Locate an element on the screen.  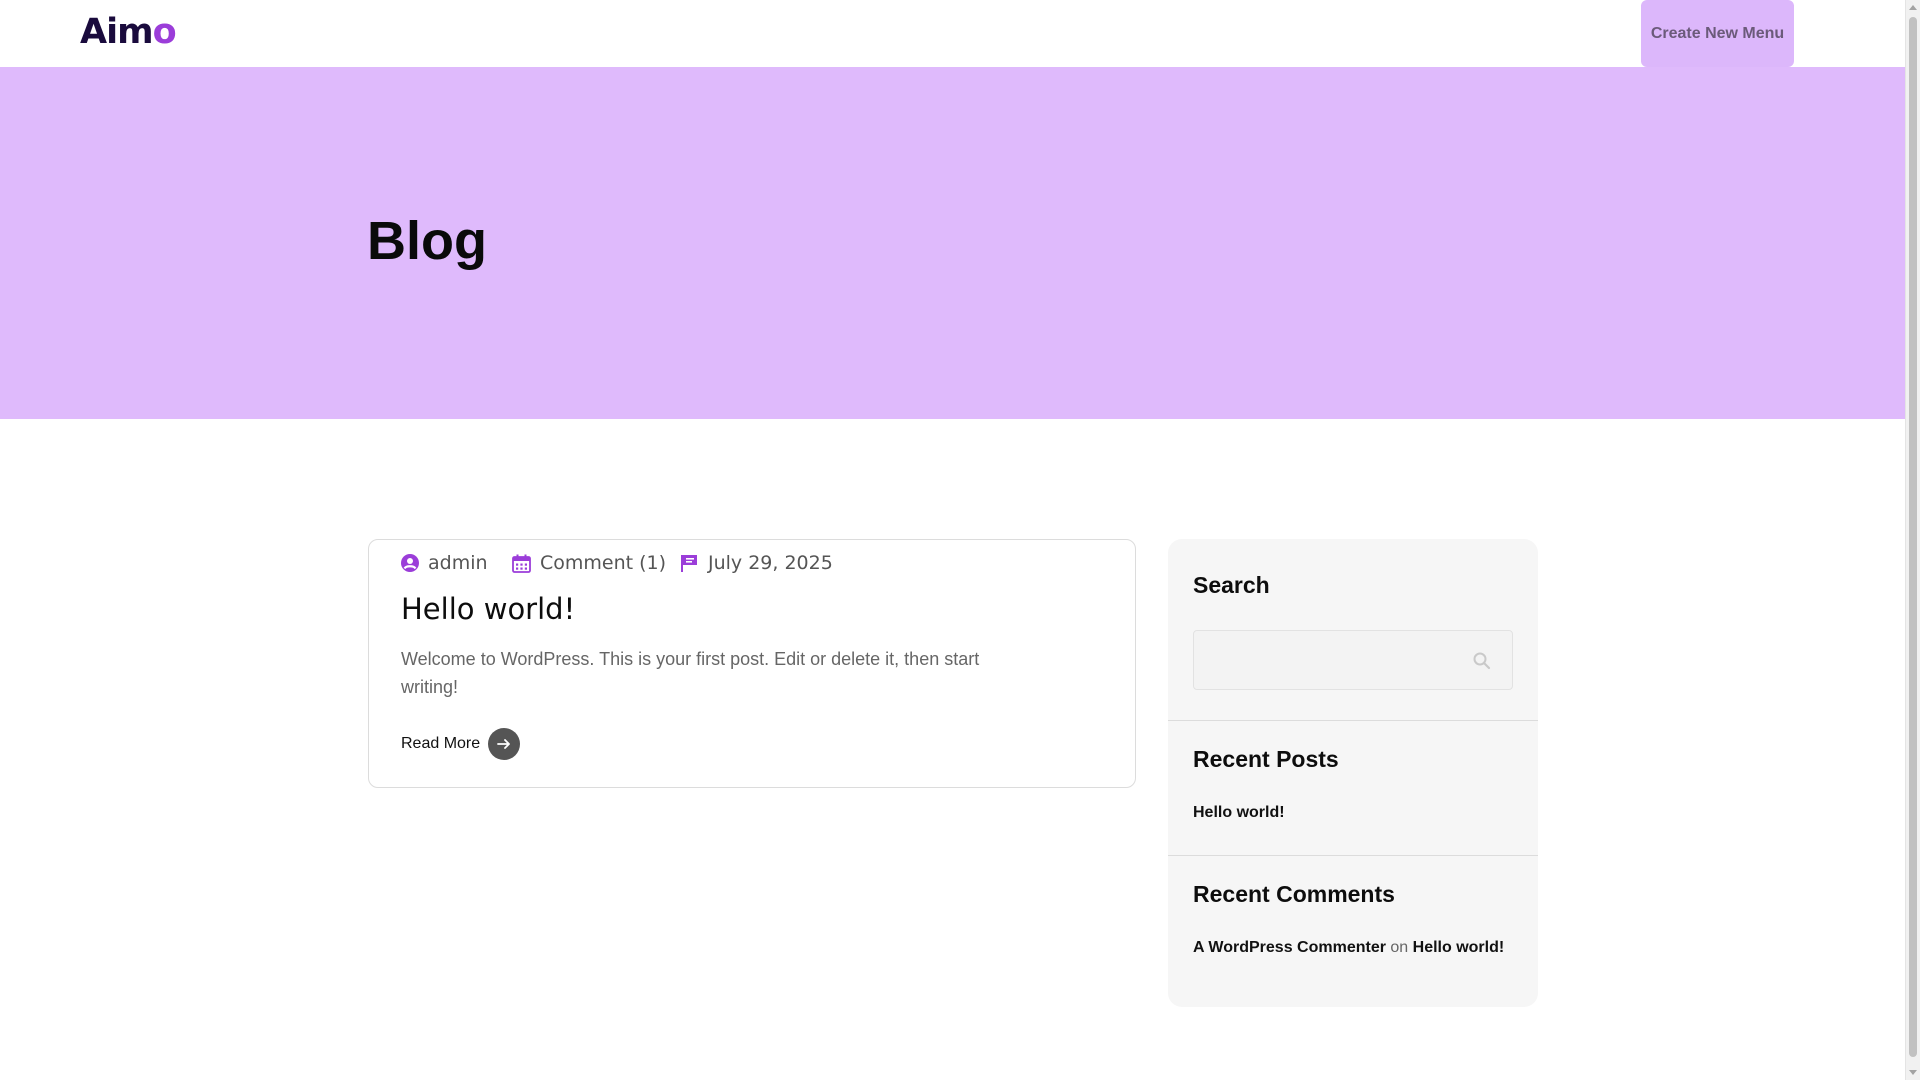
search-form is located at coordinates (1353, 660).